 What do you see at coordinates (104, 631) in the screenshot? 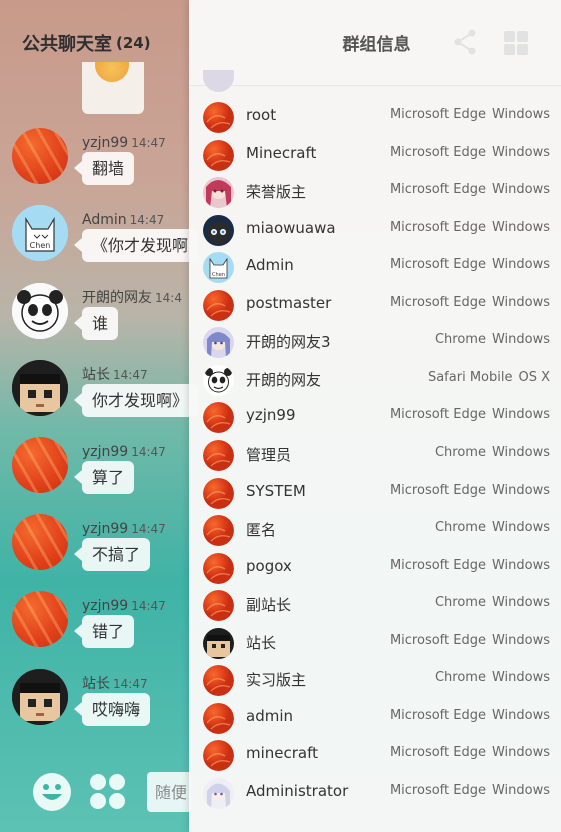
I see `message-bubble: 错了` at bounding box center [104, 631].